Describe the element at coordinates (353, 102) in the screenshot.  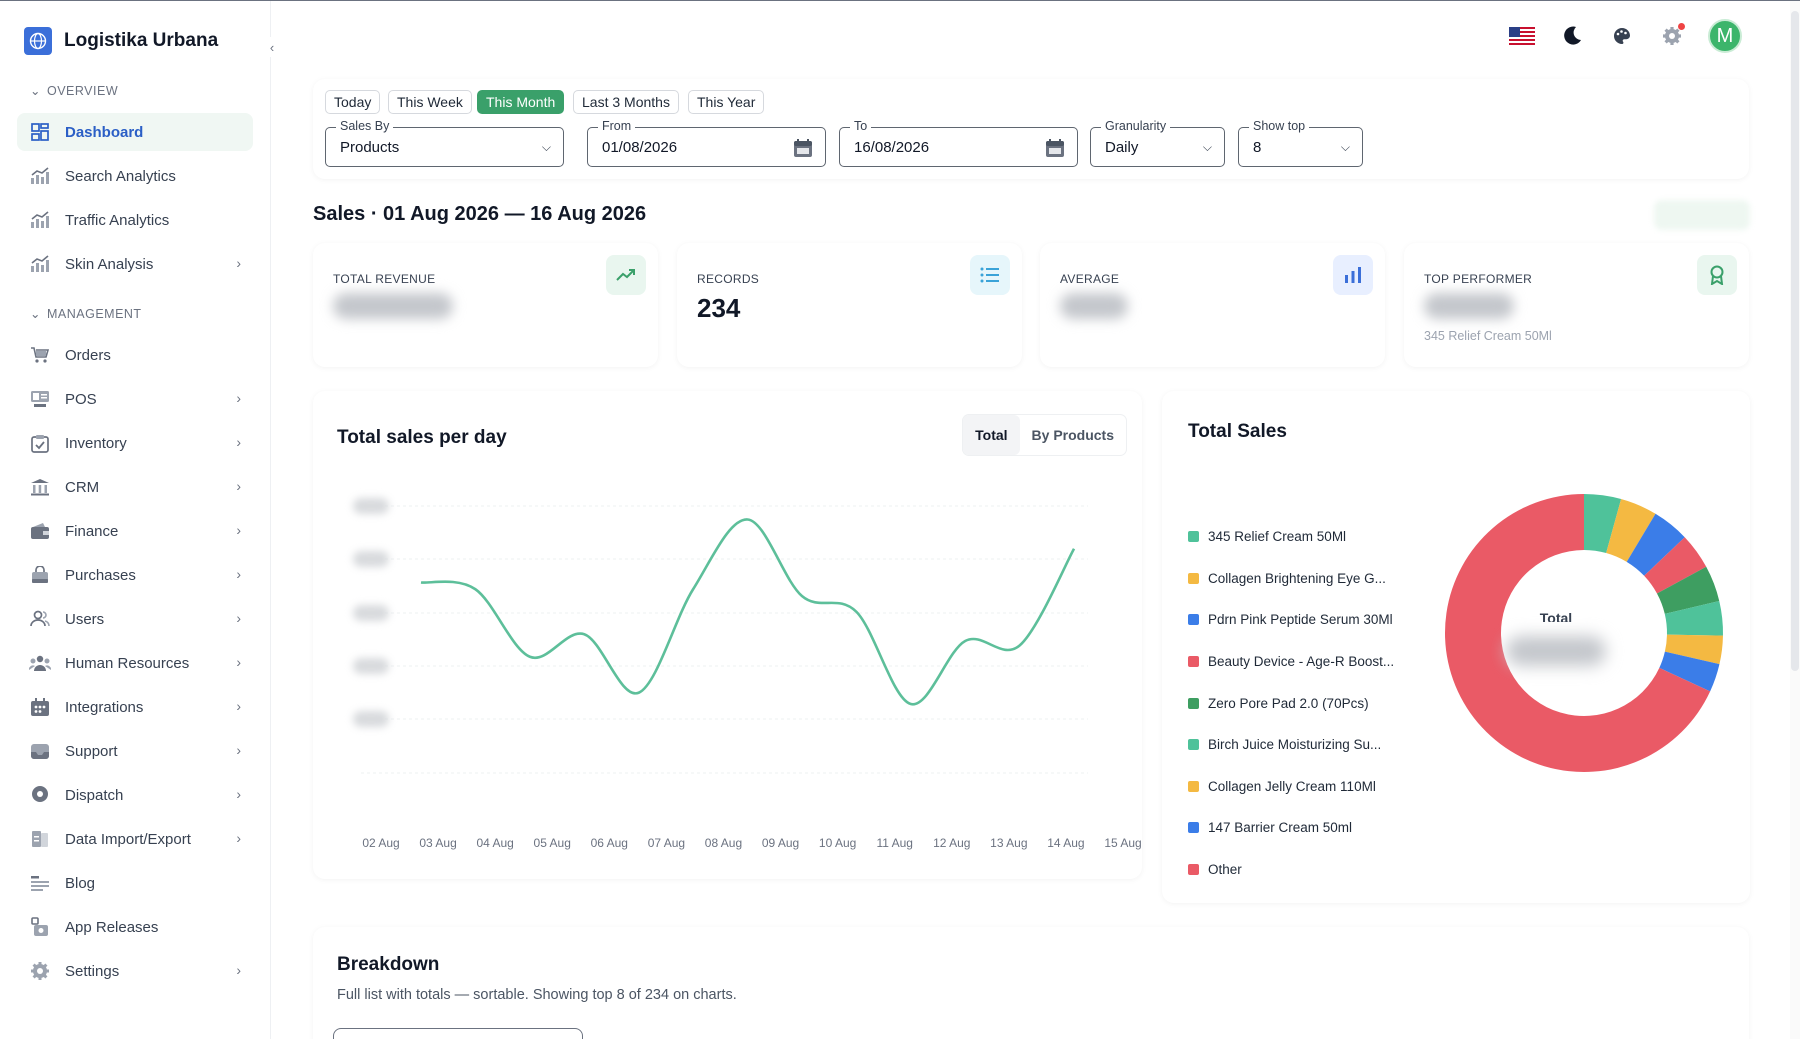
I see `quick-filter-today: Today` at that location.